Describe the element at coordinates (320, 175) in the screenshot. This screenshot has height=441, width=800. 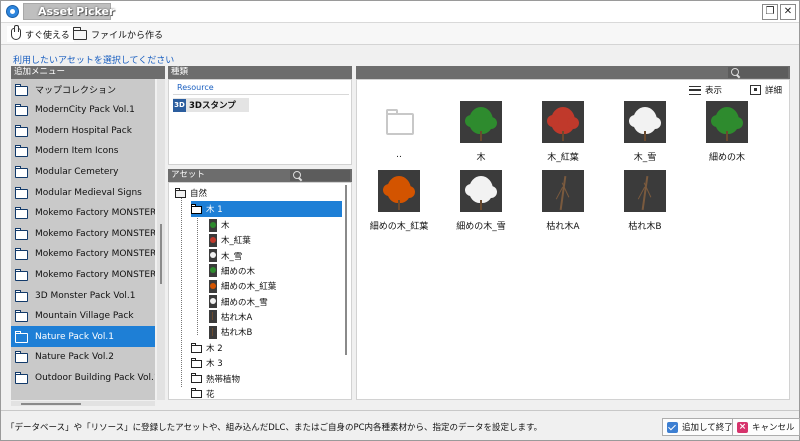
I see `tree-search-field` at that location.